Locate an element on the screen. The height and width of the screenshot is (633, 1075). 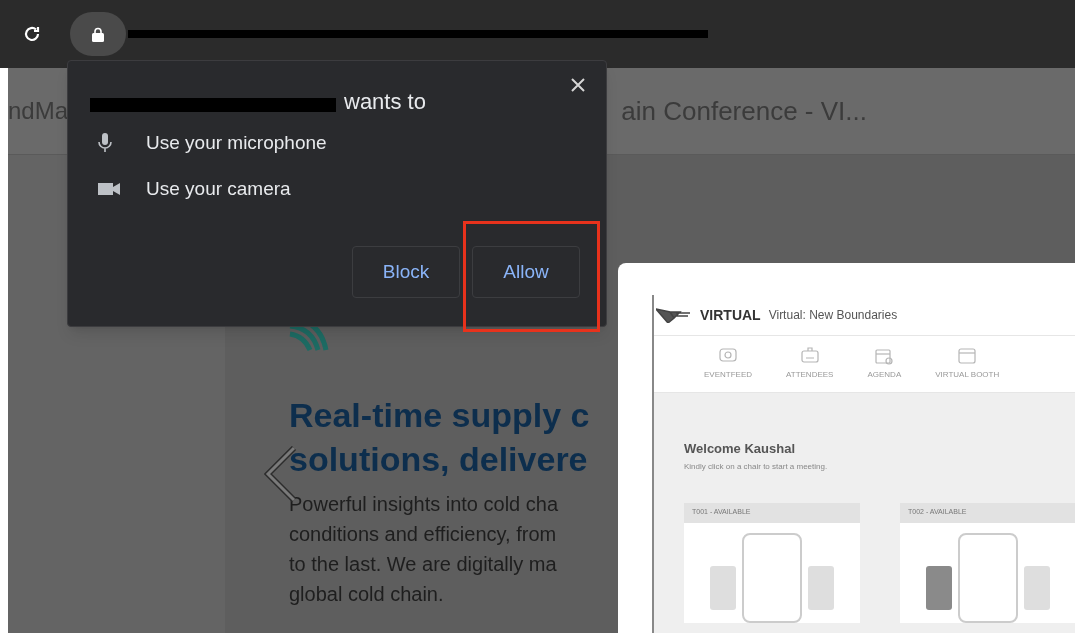
nav-item: EVENTFEED is located at coordinates (728, 364).